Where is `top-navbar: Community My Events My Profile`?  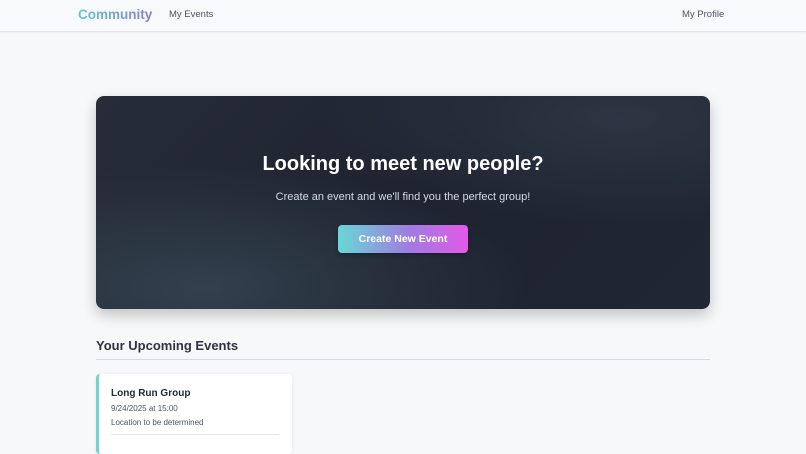
top-navbar: Community My Events My Profile is located at coordinates (403, 16).